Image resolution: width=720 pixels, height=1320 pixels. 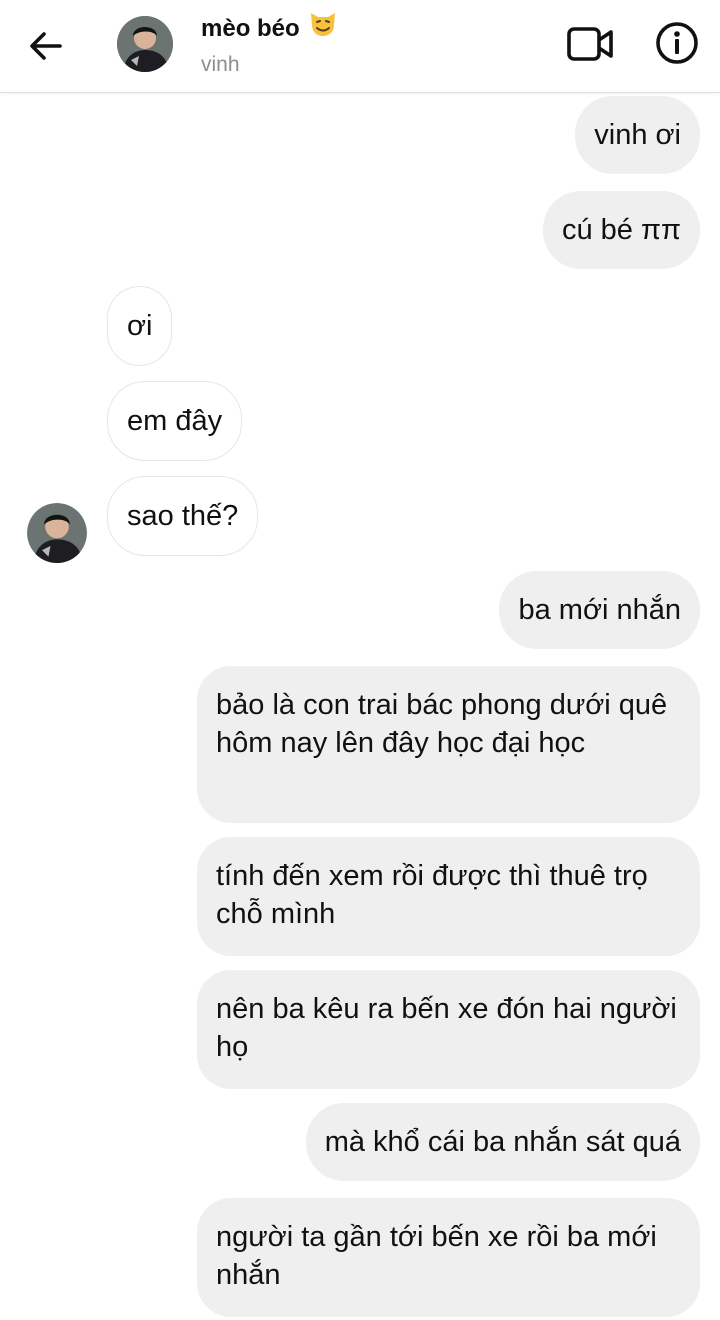 I want to click on video-call-icon, so click(x=590, y=44).